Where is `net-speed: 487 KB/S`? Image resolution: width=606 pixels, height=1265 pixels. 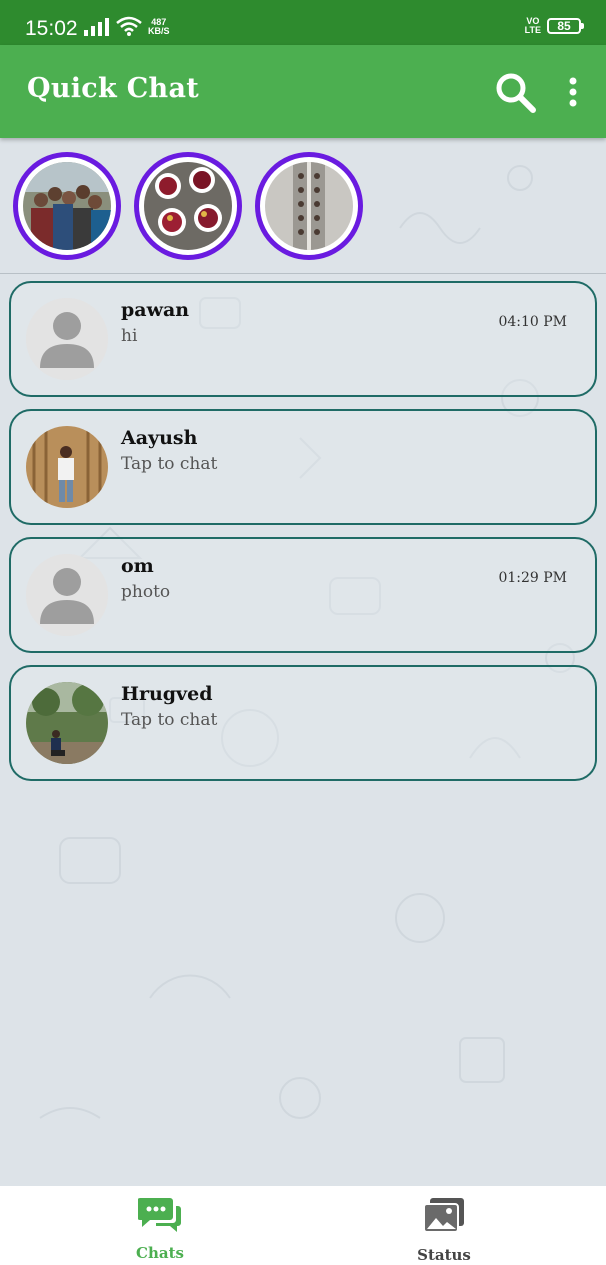
net-speed: 487 KB/S is located at coordinates (159, 27).